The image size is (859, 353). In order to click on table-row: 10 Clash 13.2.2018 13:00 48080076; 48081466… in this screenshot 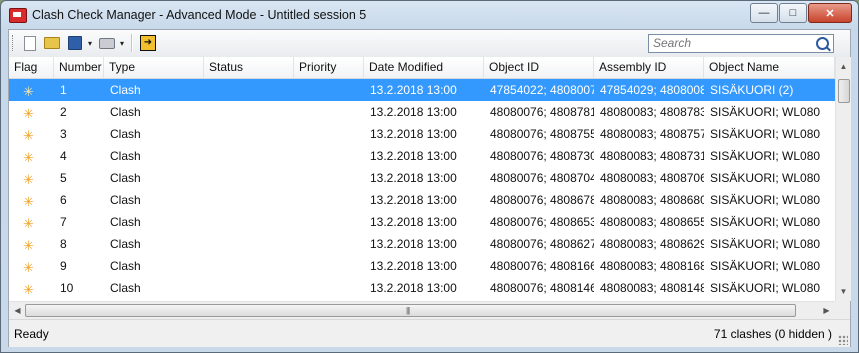, I will do `click(422, 288)`.